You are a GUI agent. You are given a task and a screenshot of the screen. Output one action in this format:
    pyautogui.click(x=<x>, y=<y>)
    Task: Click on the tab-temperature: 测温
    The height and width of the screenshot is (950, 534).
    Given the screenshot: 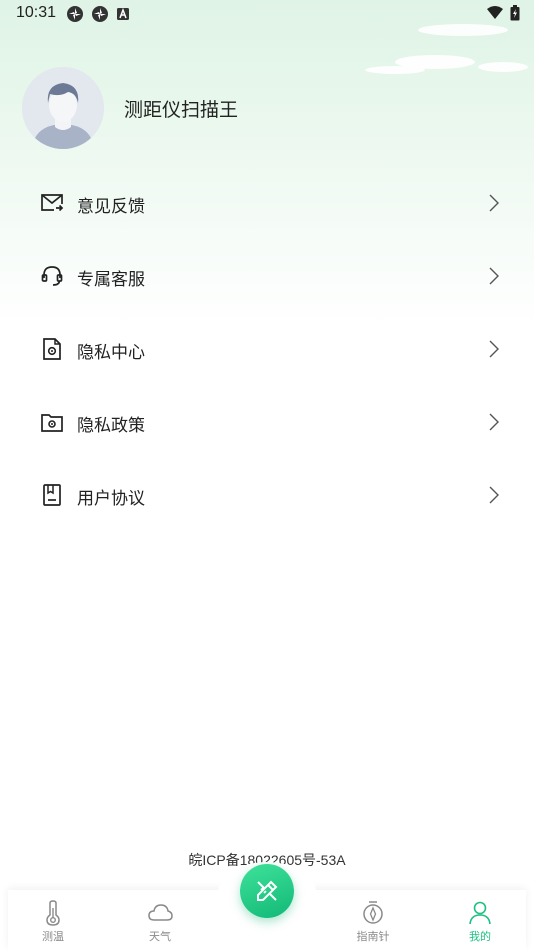 What is the action you would take?
    pyautogui.click(x=53, y=920)
    